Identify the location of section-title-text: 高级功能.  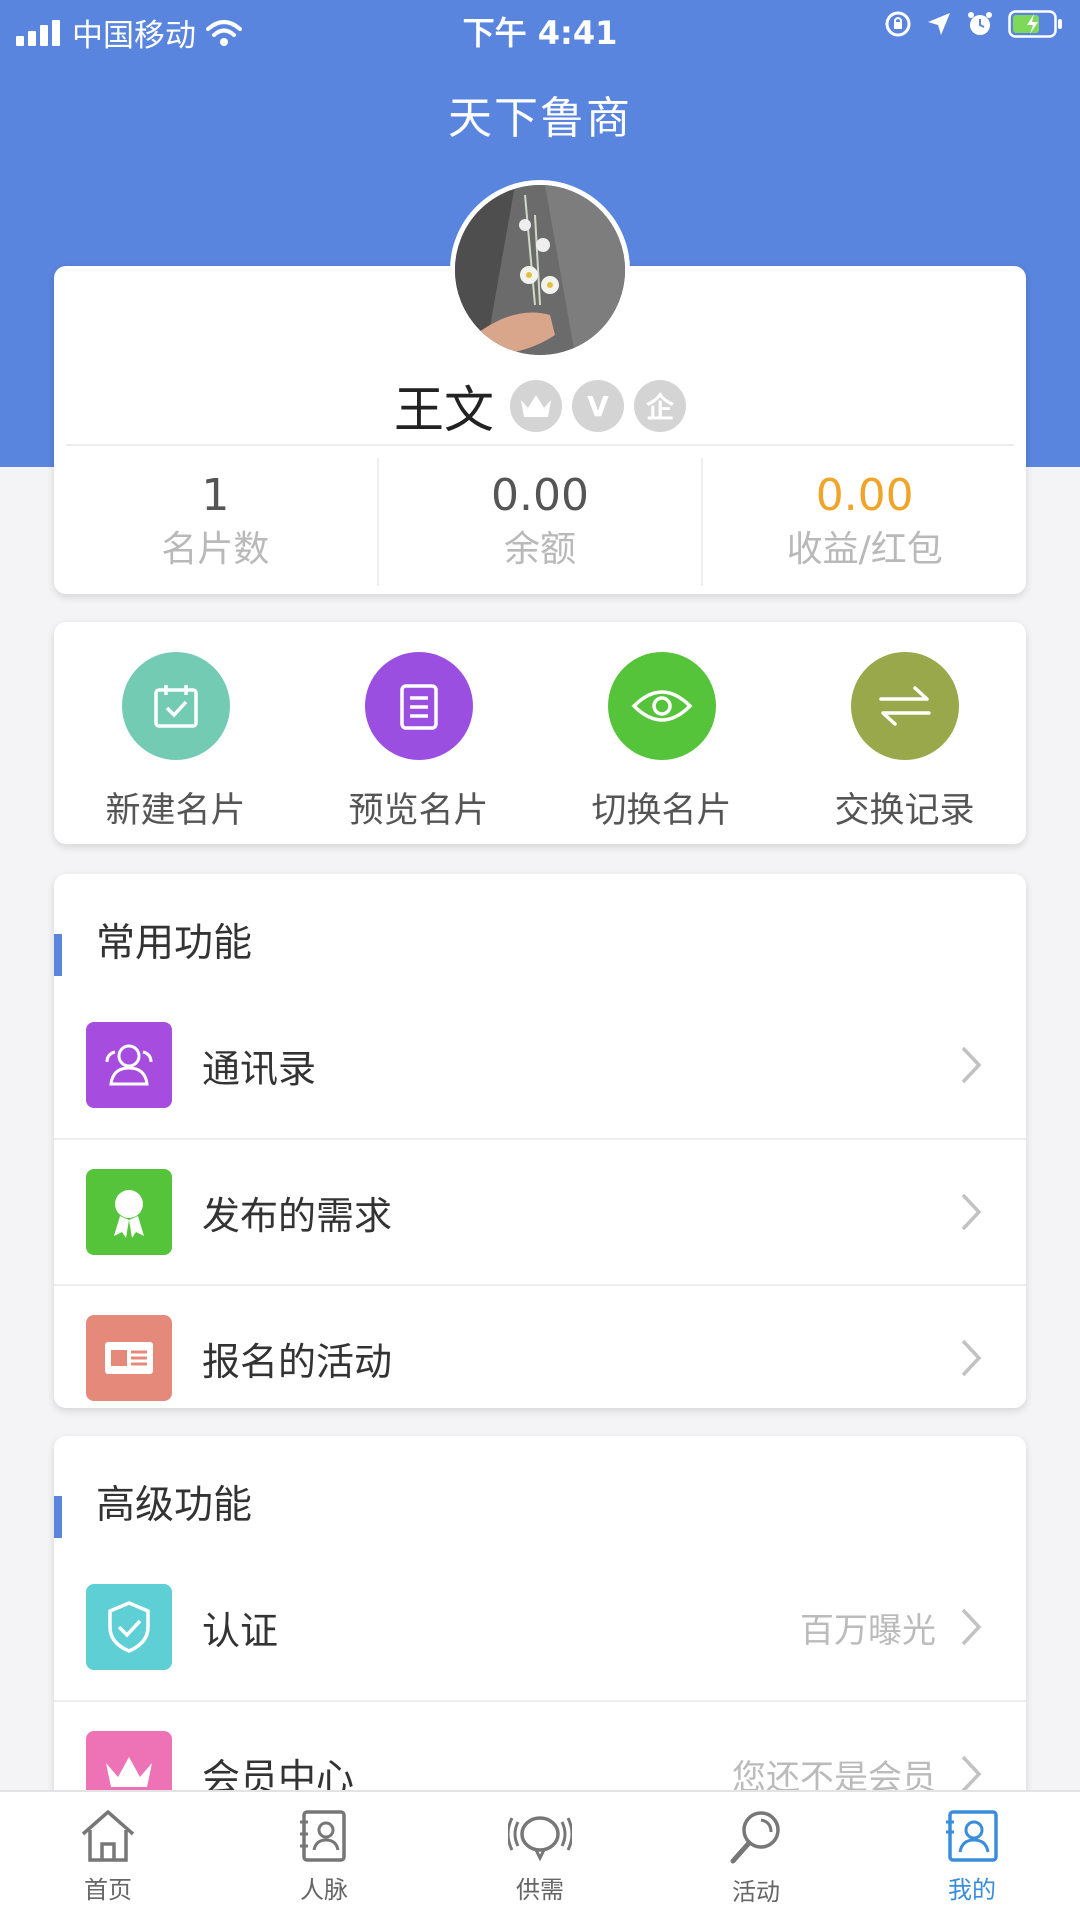
(174, 1505).